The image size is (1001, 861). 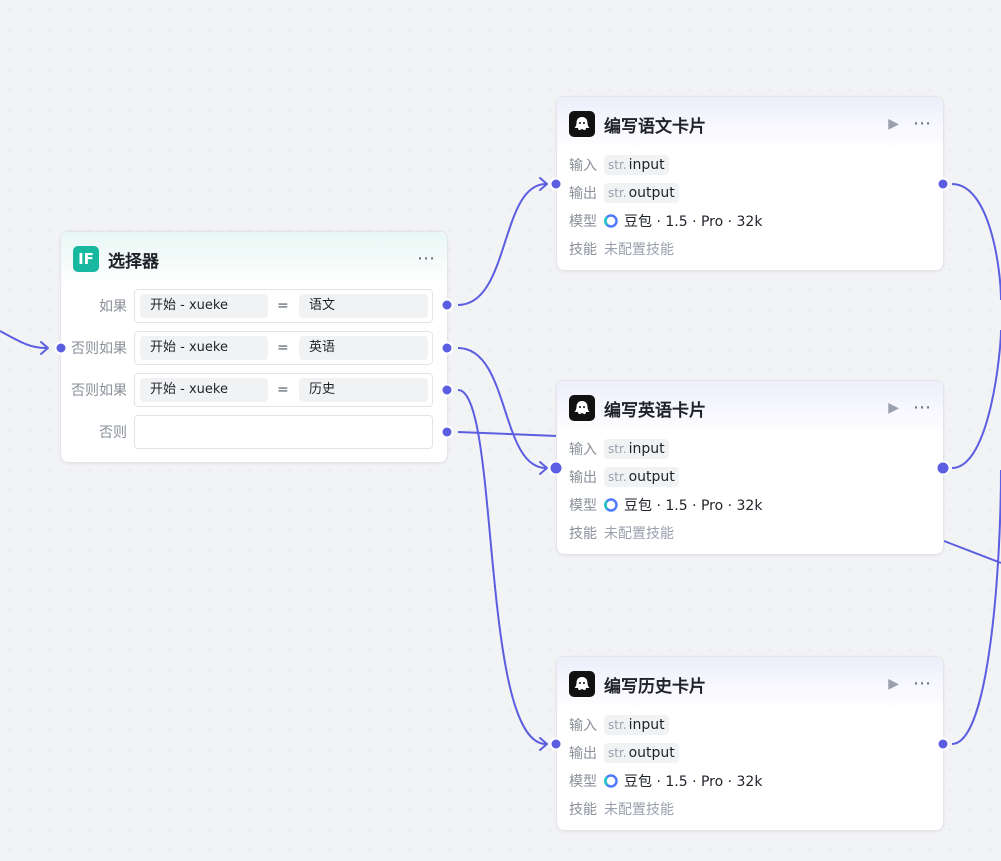 I want to click on llm-header: 编写英语卡片 ▶ ⋯, so click(x=750, y=408).